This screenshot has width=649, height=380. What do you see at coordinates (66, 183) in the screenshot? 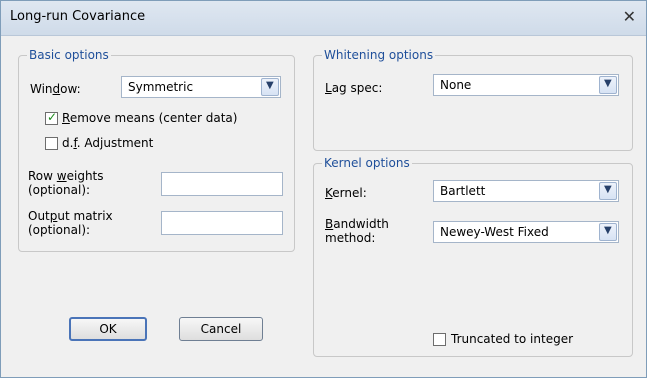
I see `row-weights-label: Row weights (optional):` at bounding box center [66, 183].